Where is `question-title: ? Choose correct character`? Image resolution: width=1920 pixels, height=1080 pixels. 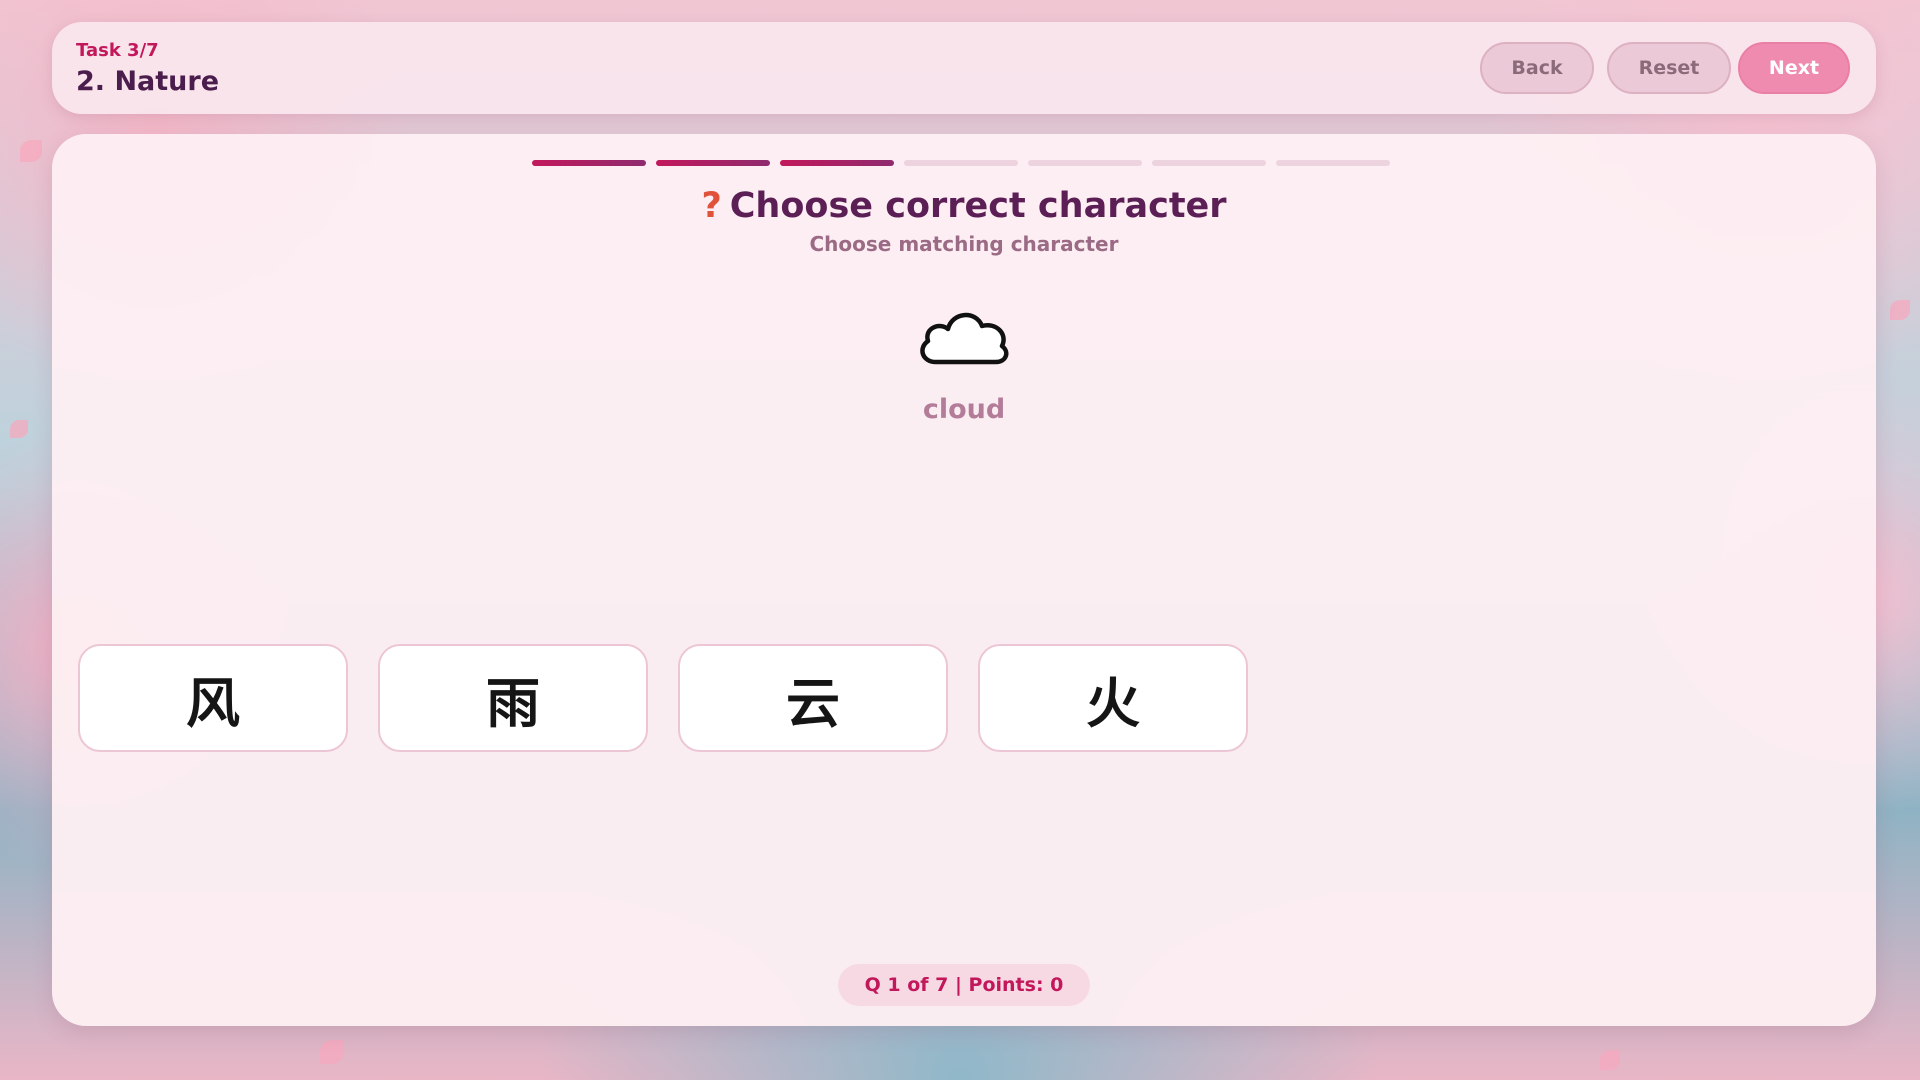
question-title: ? Choose correct character is located at coordinates (964, 206).